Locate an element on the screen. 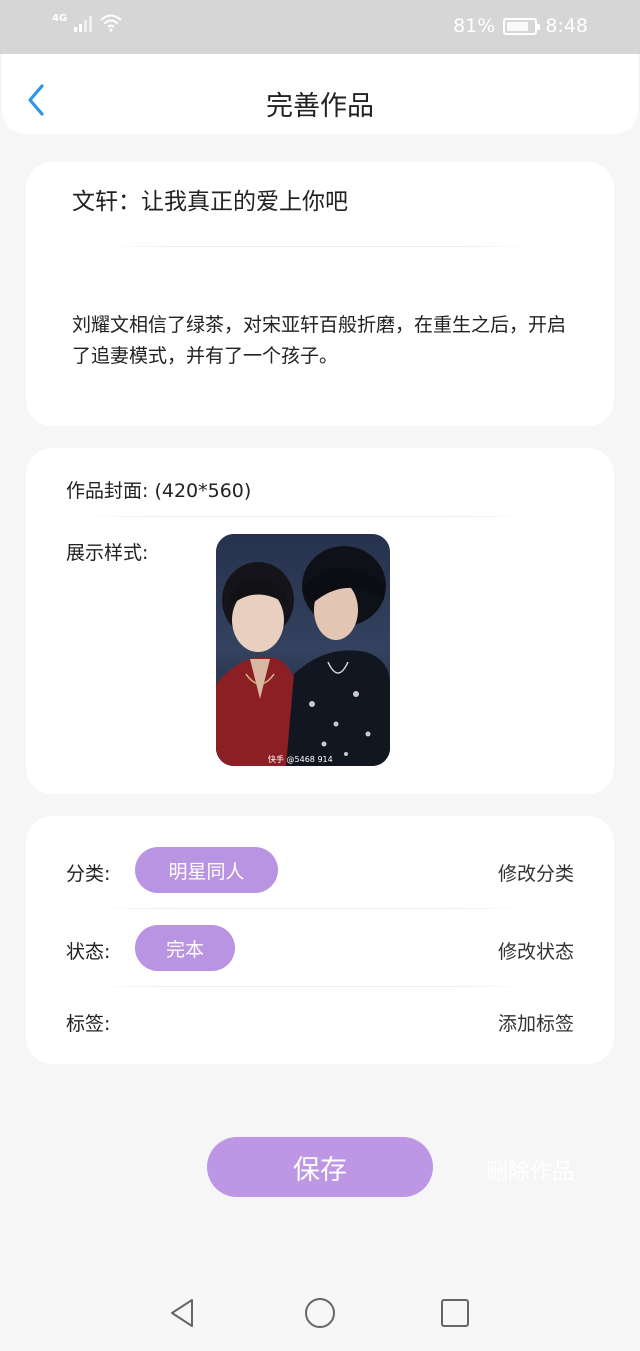 The image size is (640, 1351). home-circle-icon is located at coordinates (320, 1313).